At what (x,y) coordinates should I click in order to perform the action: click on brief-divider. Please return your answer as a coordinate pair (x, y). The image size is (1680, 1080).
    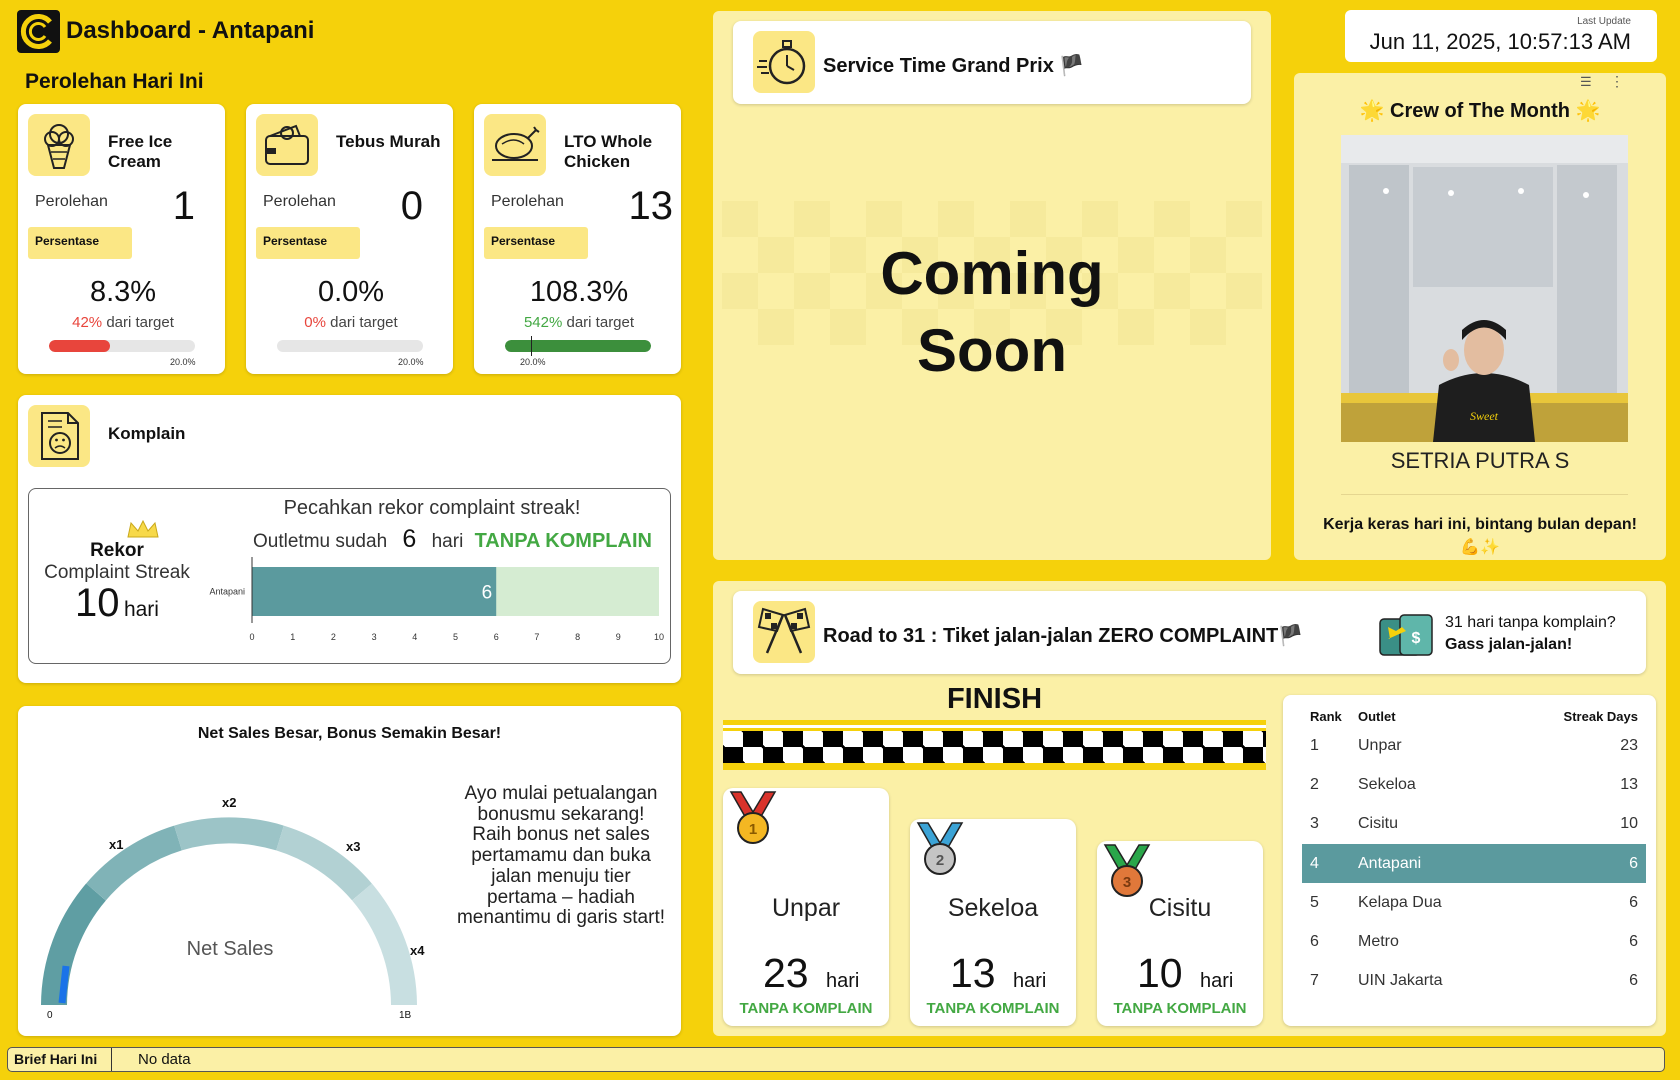
    Looking at the image, I should click on (111, 1059).